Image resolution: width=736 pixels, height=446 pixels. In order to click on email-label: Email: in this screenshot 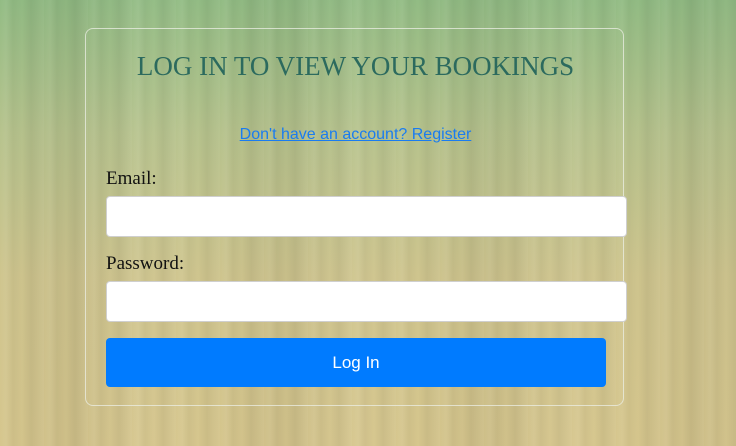, I will do `click(131, 178)`.